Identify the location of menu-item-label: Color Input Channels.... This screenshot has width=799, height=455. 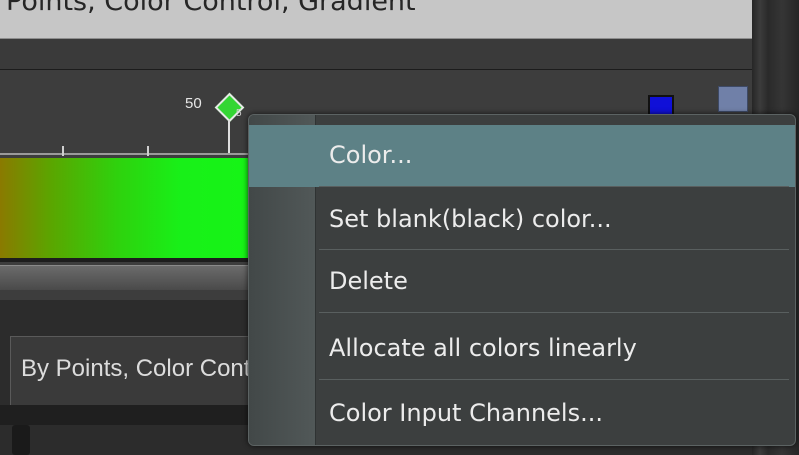
(466, 413).